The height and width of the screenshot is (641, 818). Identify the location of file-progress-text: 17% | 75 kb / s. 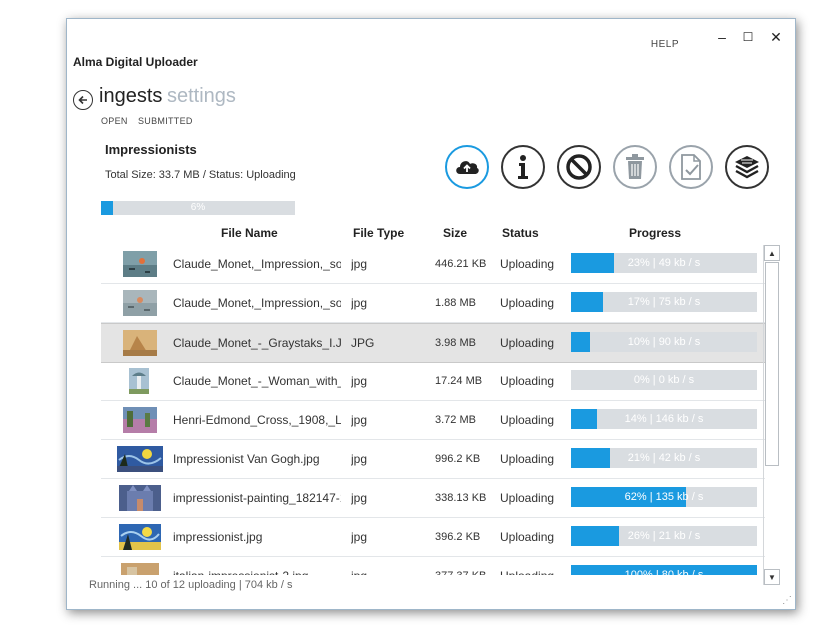
(664, 302).